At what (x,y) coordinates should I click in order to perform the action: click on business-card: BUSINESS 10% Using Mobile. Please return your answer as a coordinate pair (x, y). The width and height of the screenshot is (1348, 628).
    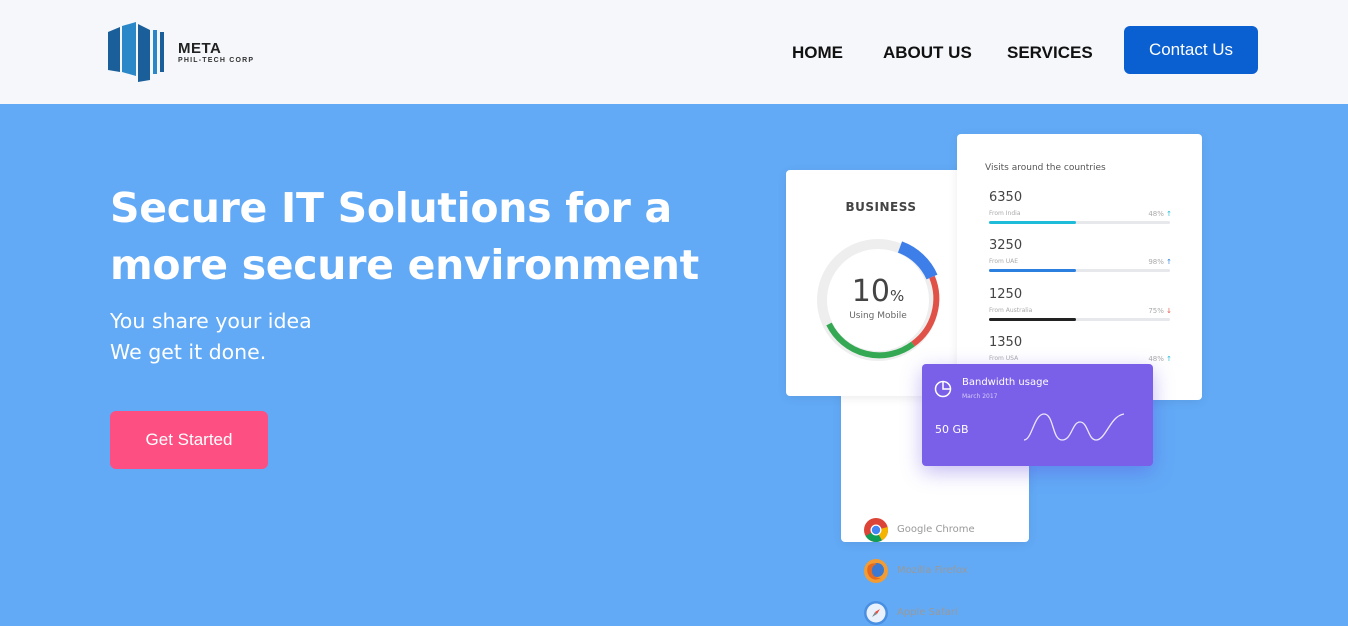
    Looking at the image, I should click on (881, 283).